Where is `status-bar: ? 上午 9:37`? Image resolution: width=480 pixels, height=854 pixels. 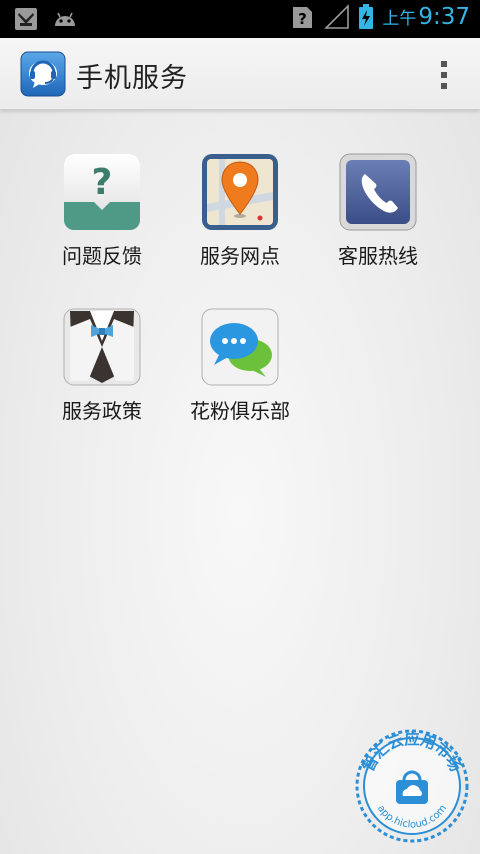 status-bar: ? 上午 9:37 is located at coordinates (240, 19).